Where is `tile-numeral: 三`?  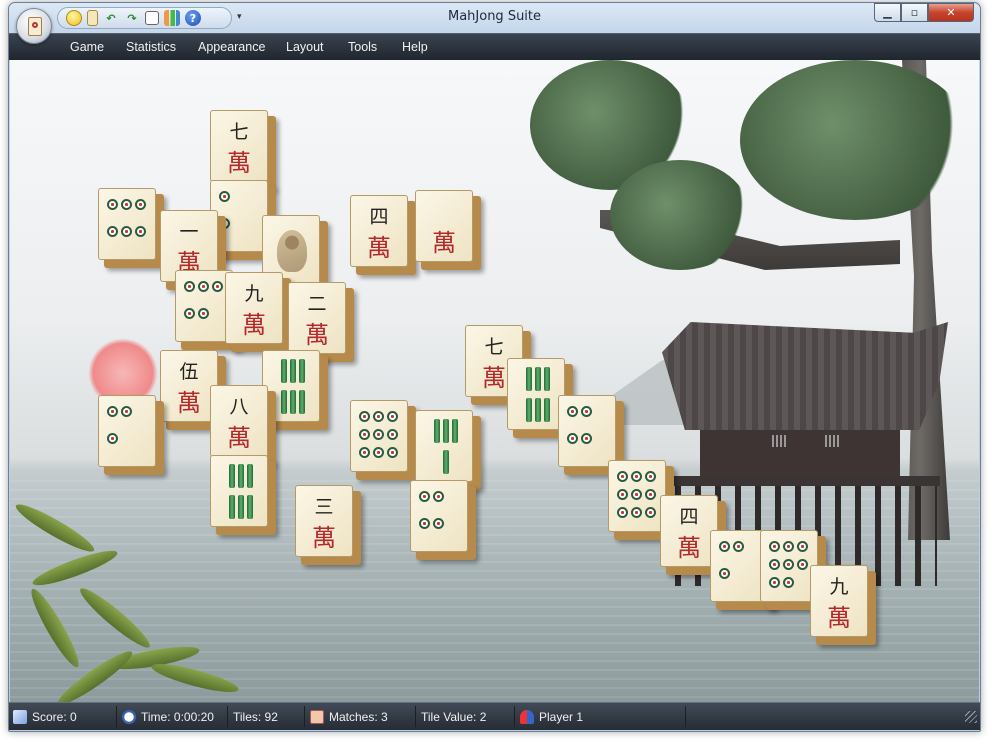 tile-numeral: 三 is located at coordinates (324, 507).